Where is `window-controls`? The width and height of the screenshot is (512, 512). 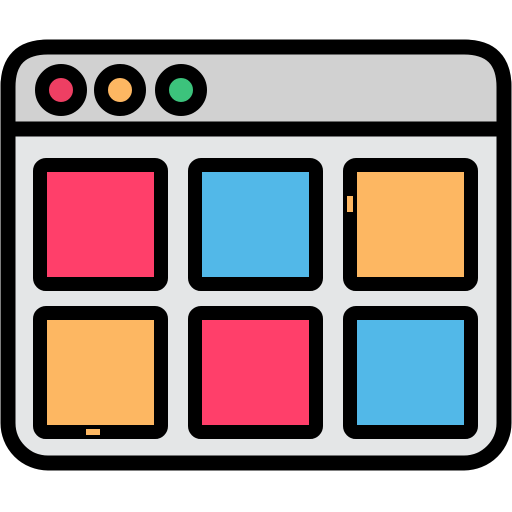 window-controls is located at coordinates (121, 90).